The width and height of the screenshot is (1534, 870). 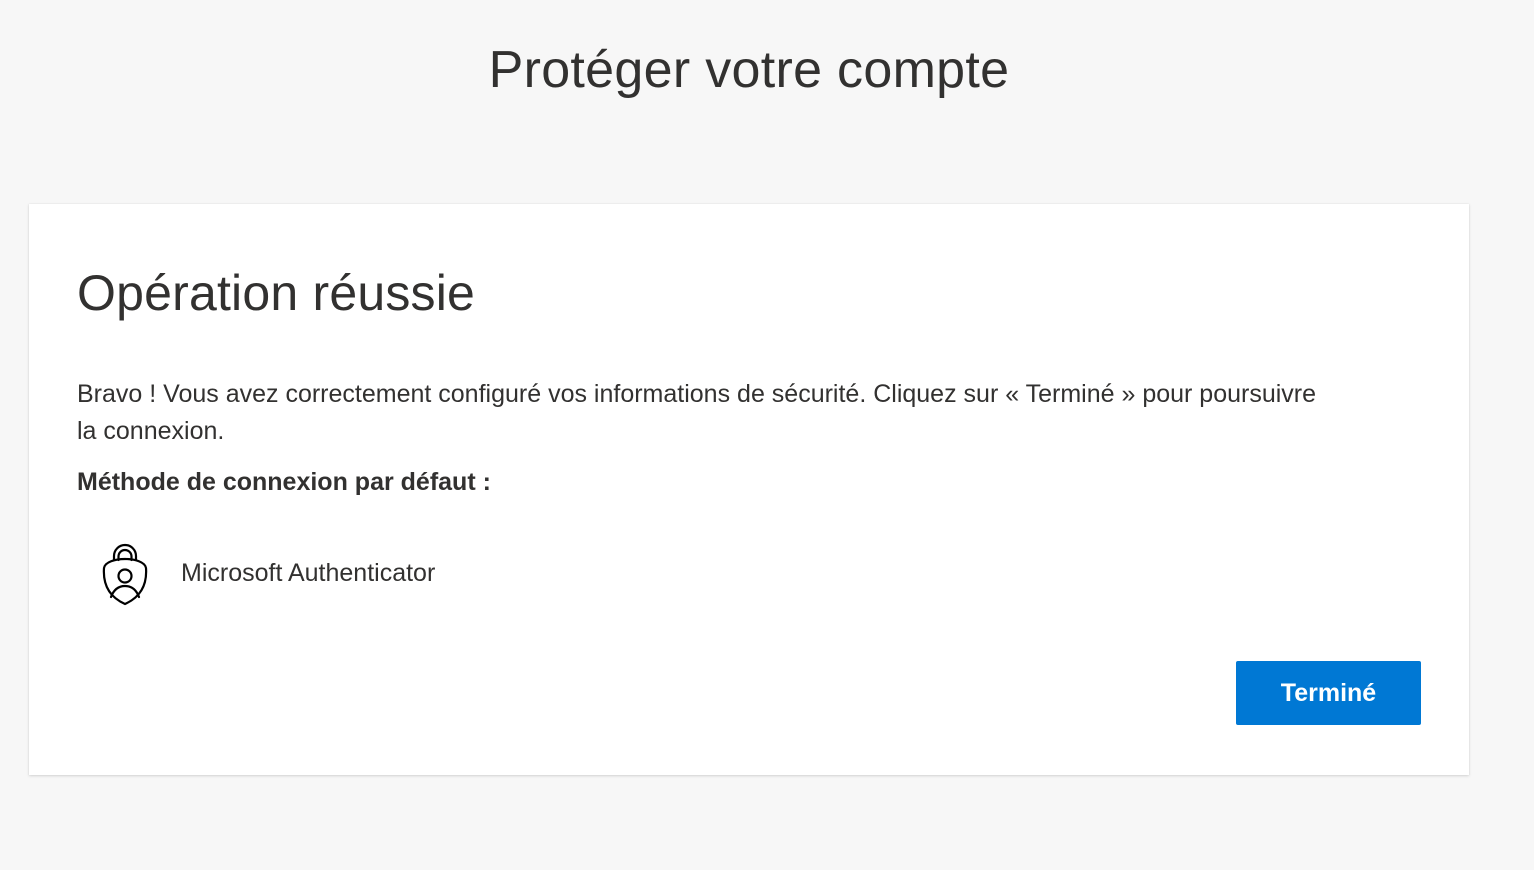 What do you see at coordinates (276, 293) in the screenshot?
I see `card-title: Opération réussie` at bounding box center [276, 293].